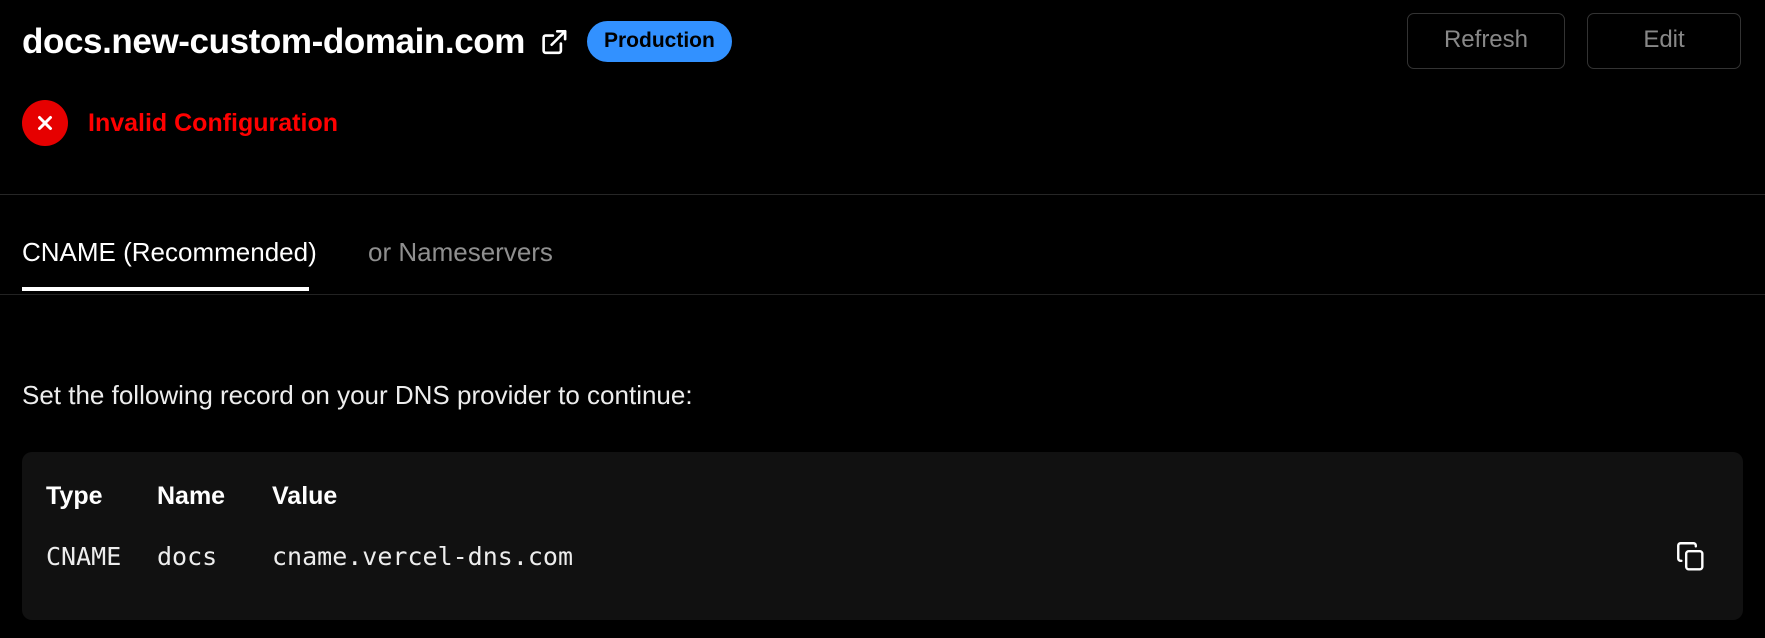 The image size is (1765, 638). I want to click on column-header-actions, so click(1683, 487).